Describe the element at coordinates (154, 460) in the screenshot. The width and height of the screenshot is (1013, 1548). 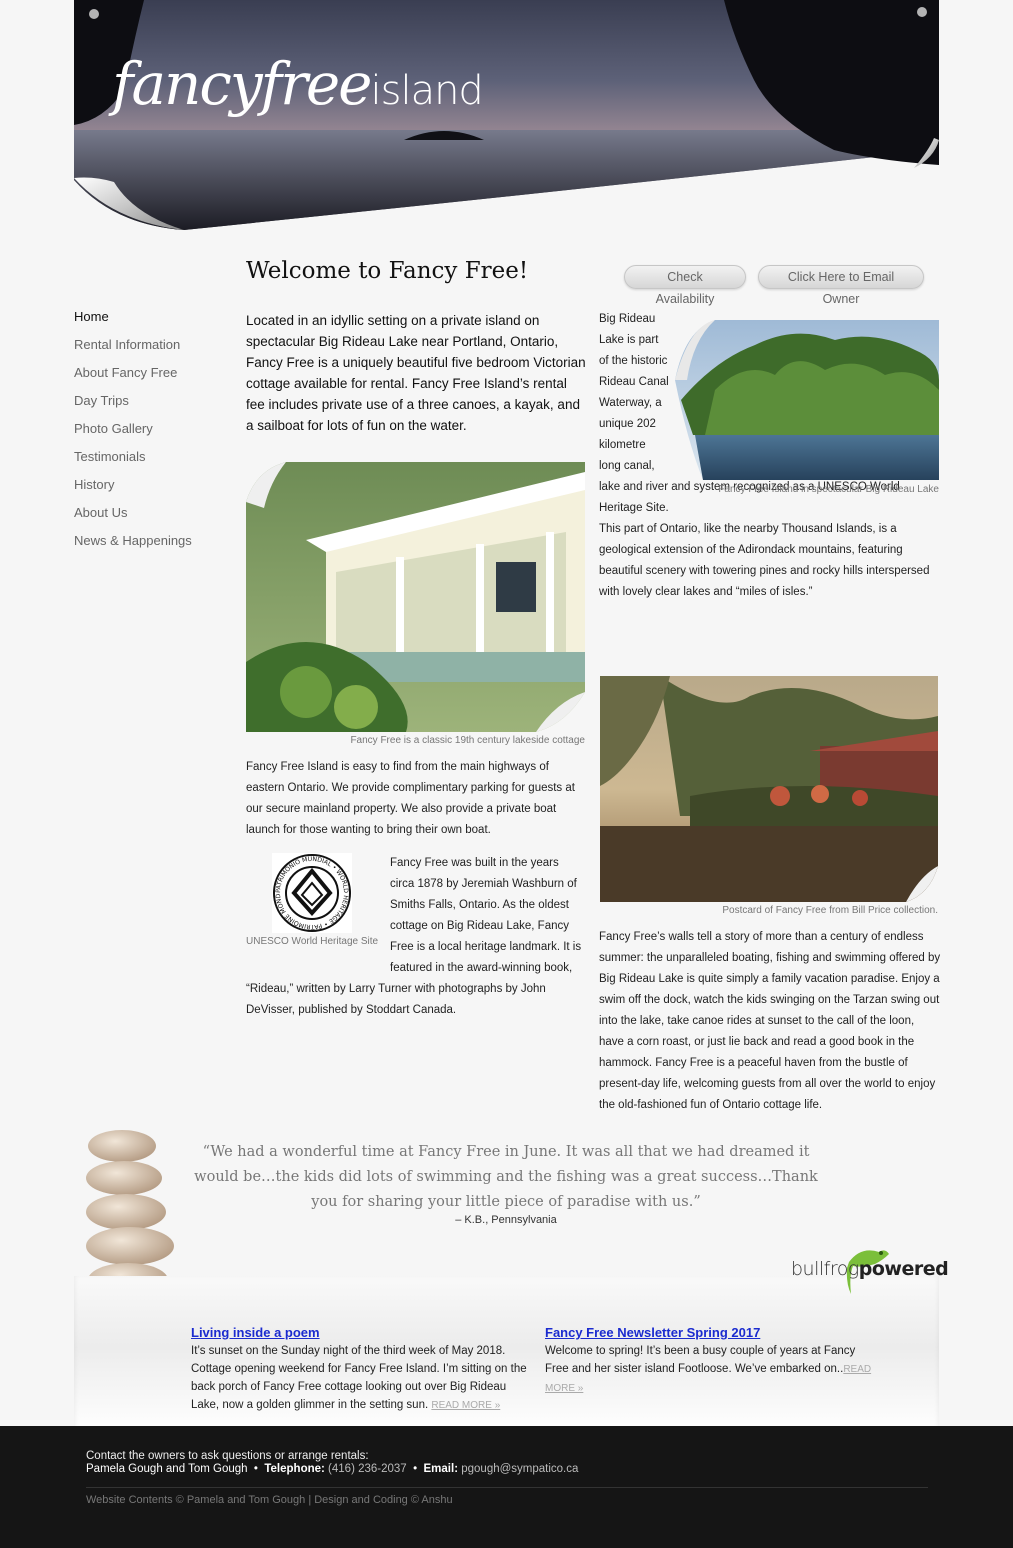
I see `nav-item-testimonials: Testimonials` at that location.